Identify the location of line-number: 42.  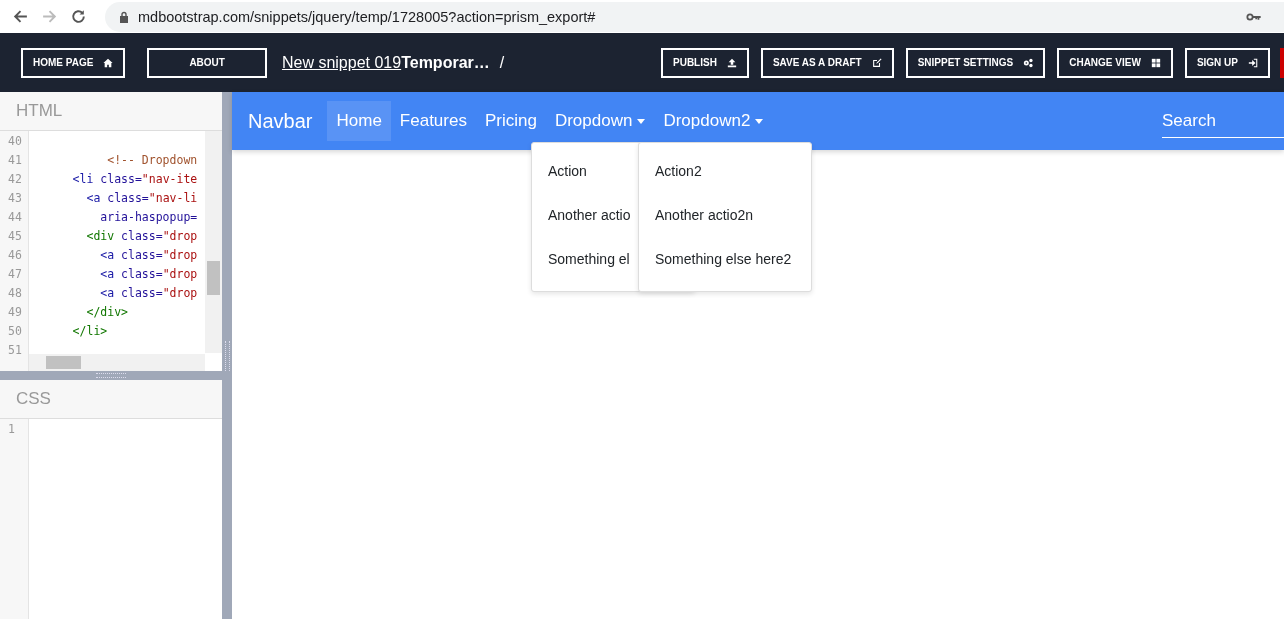
(15, 178).